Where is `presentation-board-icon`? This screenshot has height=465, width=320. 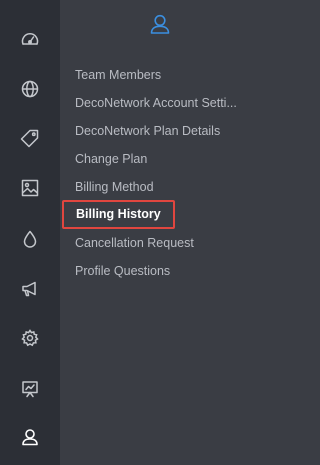
presentation-board-icon is located at coordinates (30, 389).